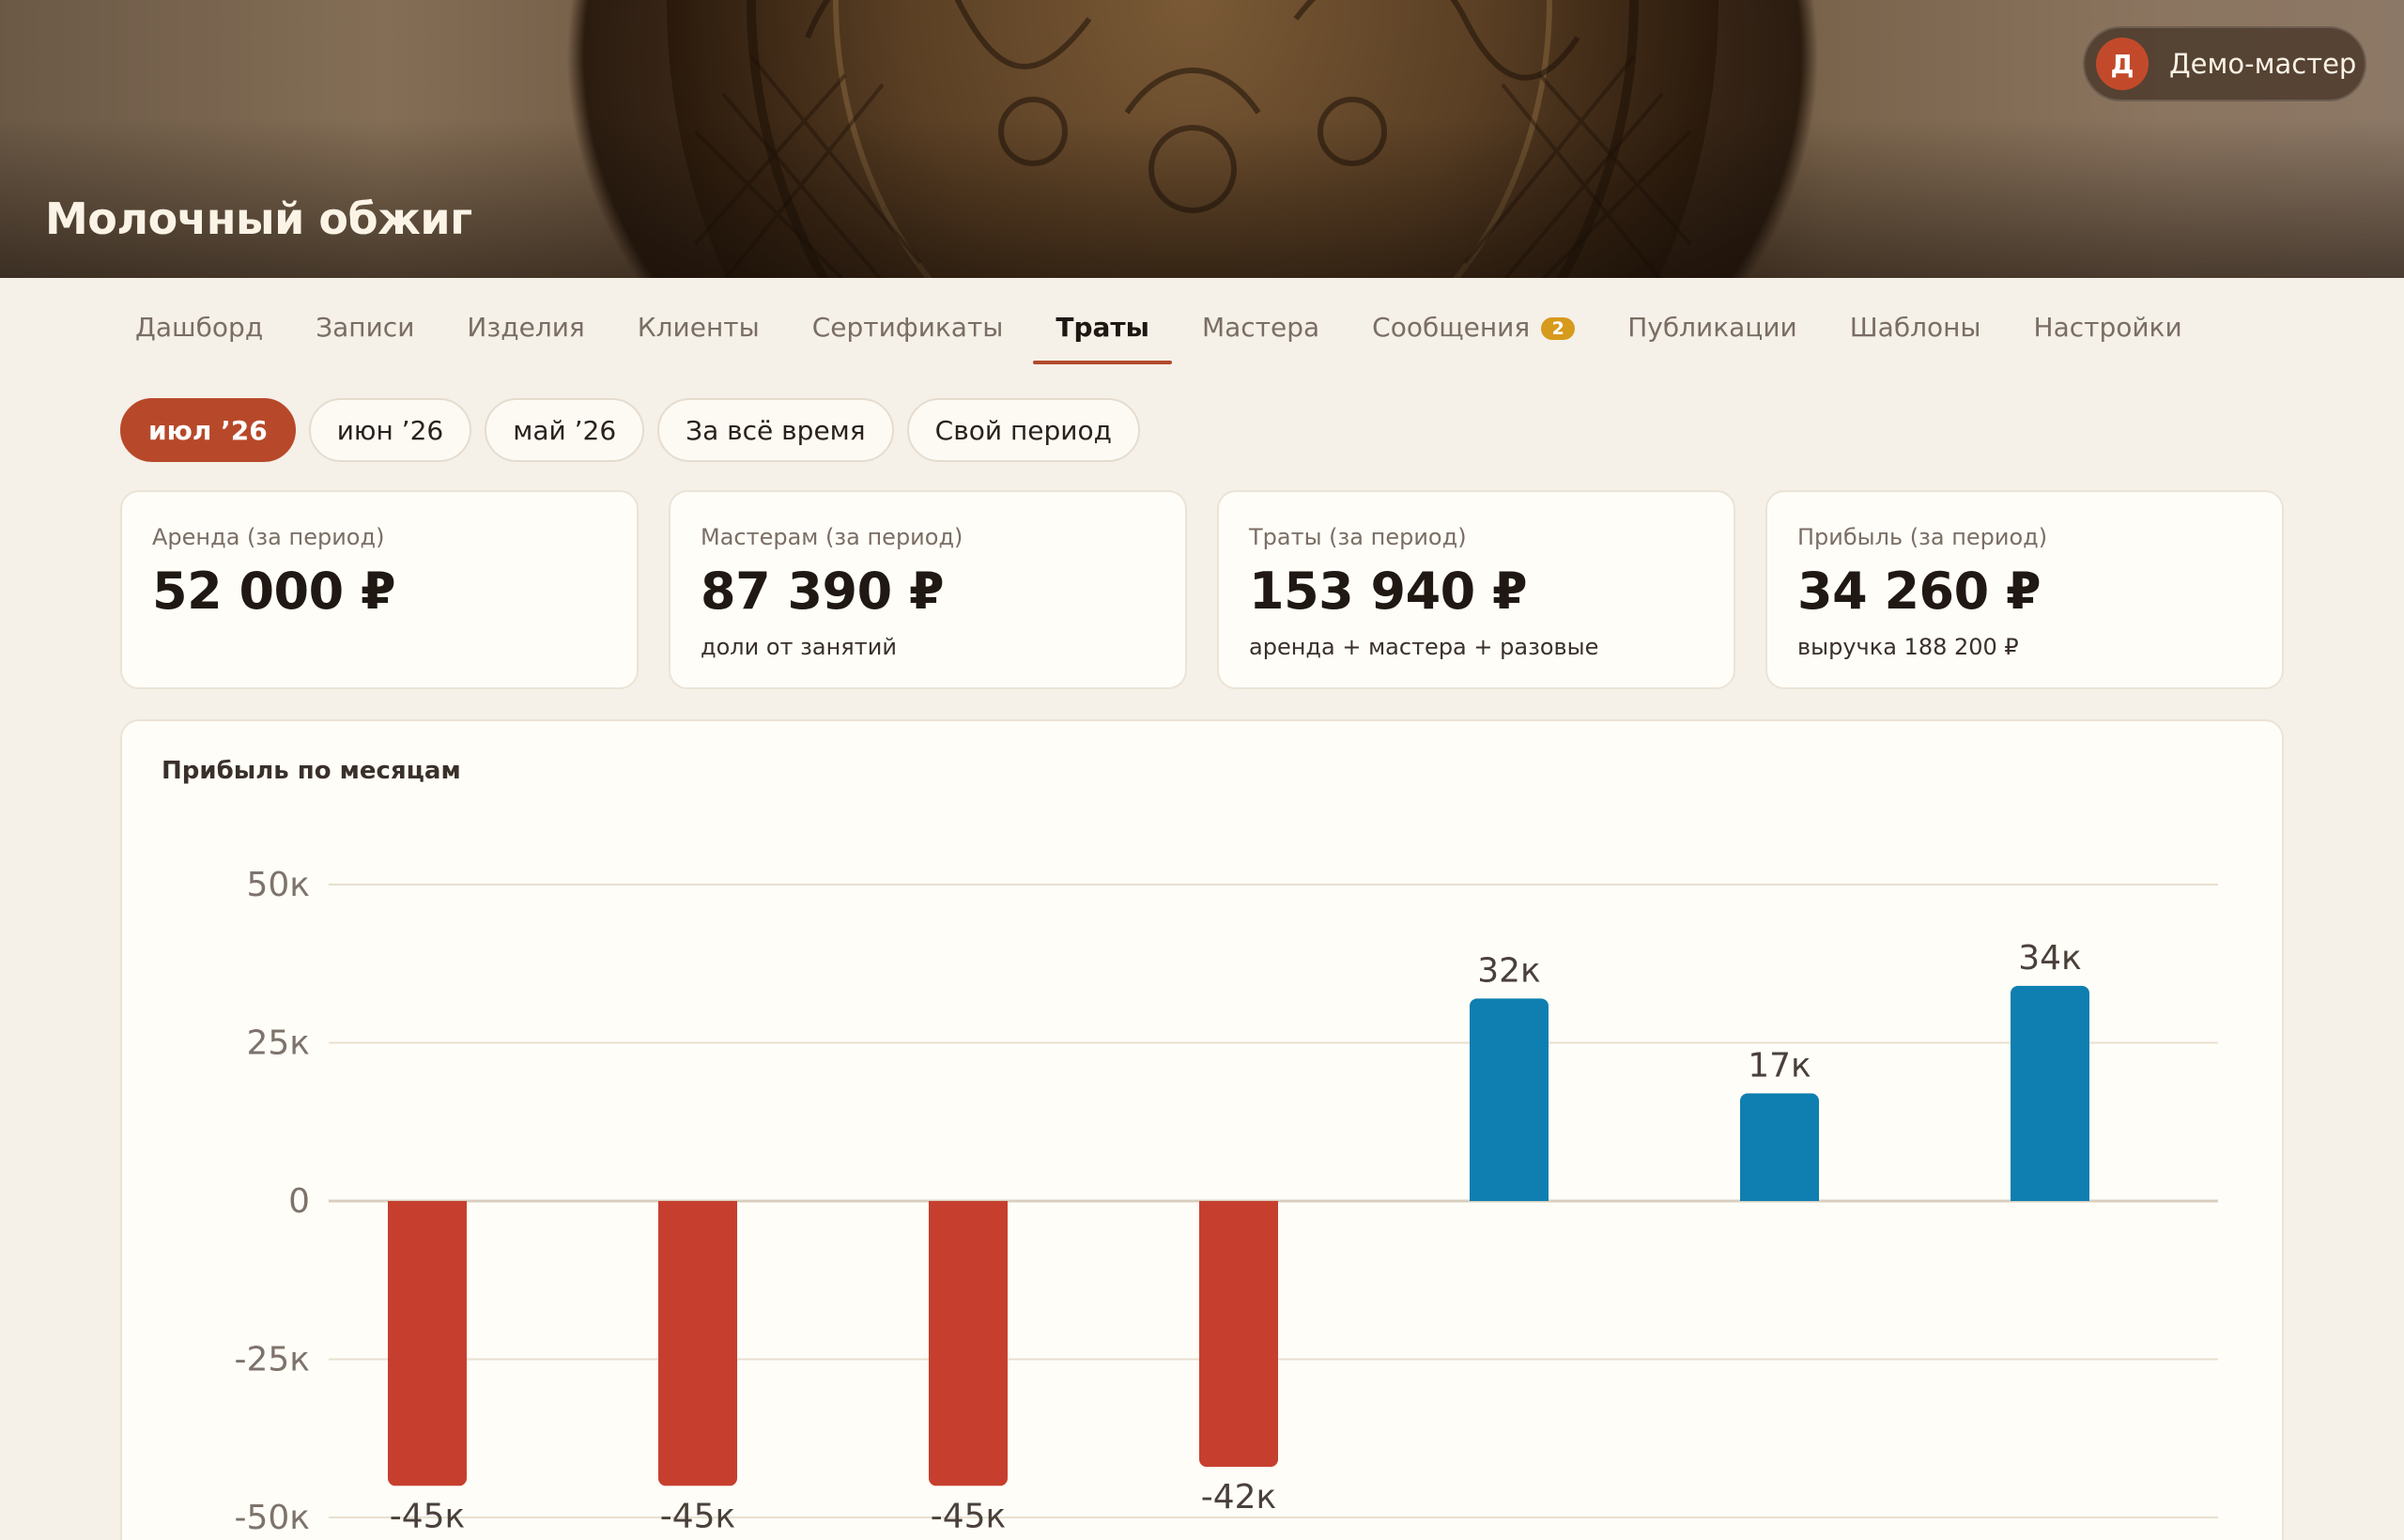 Image resolution: width=2404 pixels, height=1540 pixels. I want to click on tab-publications: Публикации, so click(1712, 331).